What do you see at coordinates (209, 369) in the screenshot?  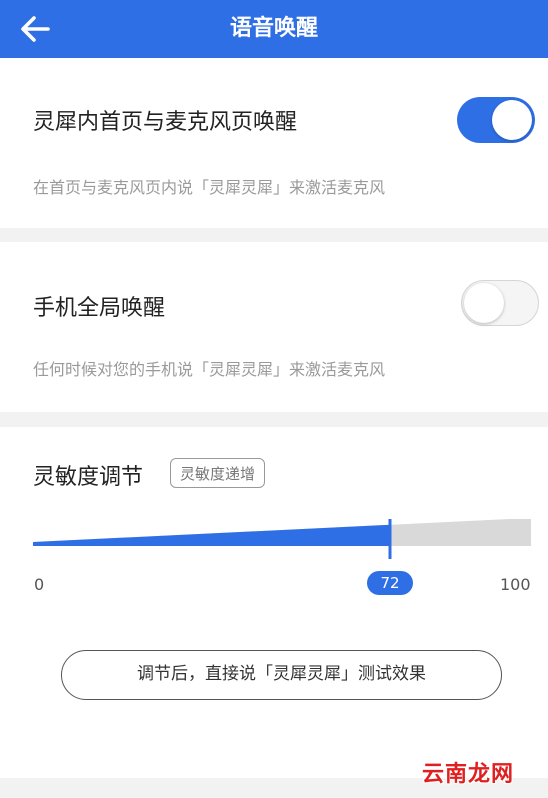 I see `global-wake-description: 任何时候对您的手机说「灵犀灵犀」来激活麦克风` at bounding box center [209, 369].